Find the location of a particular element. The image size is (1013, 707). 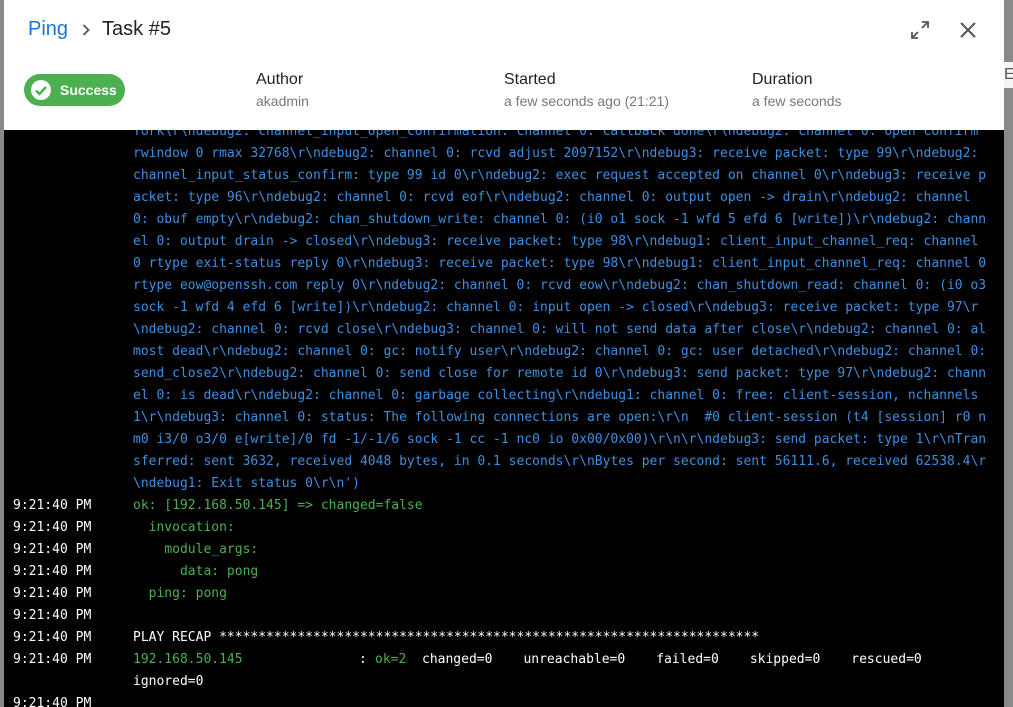

close-icon is located at coordinates (968, 30).